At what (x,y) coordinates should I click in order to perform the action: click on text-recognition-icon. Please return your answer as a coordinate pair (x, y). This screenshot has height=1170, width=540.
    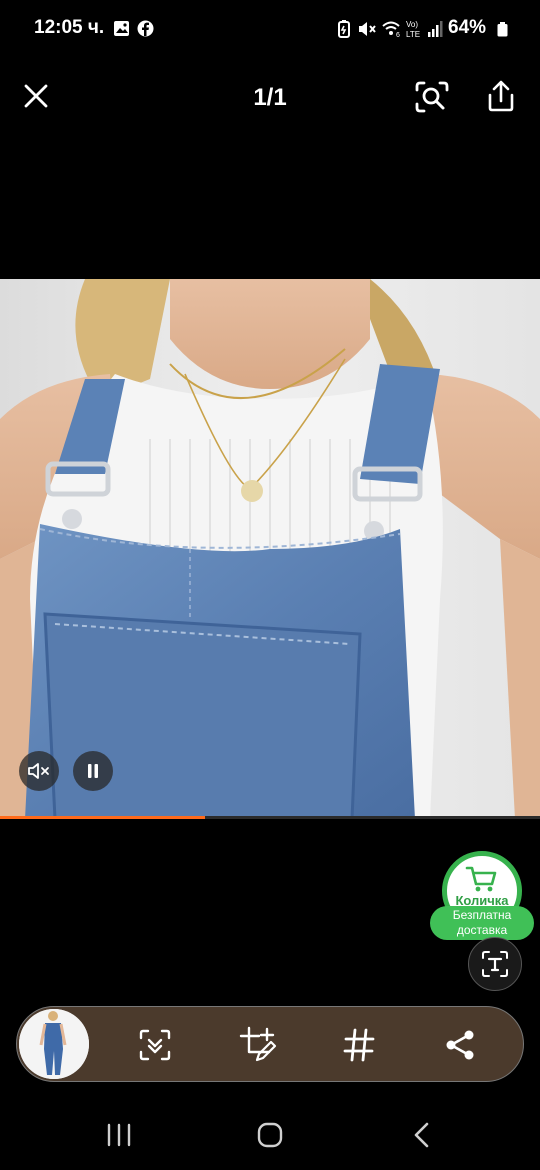
    Looking at the image, I should click on (495, 964).